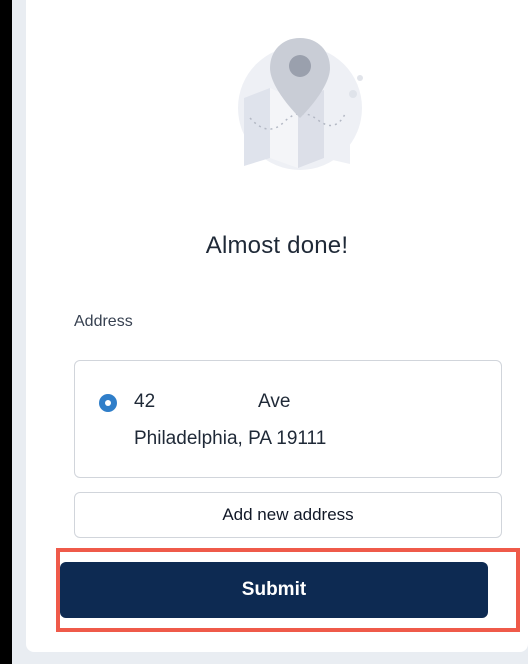 The height and width of the screenshot is (664, 528). What do you see at coordinates (274, 401) in the screenshot?
I see `address-line1-street: Ave` at bounding box center [274, 401].